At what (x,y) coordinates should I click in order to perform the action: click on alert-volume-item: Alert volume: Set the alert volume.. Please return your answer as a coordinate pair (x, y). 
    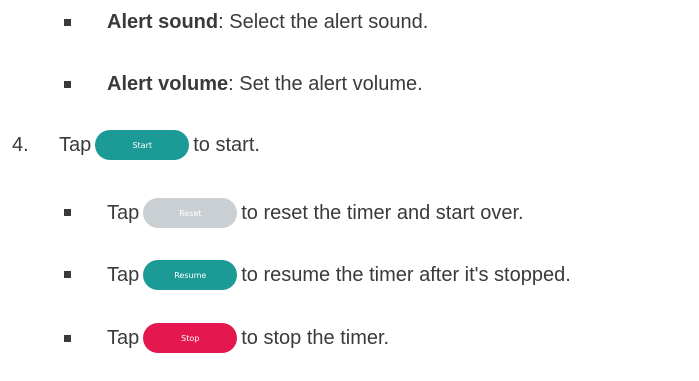
    Looking at the image, I should click on (265, 84).